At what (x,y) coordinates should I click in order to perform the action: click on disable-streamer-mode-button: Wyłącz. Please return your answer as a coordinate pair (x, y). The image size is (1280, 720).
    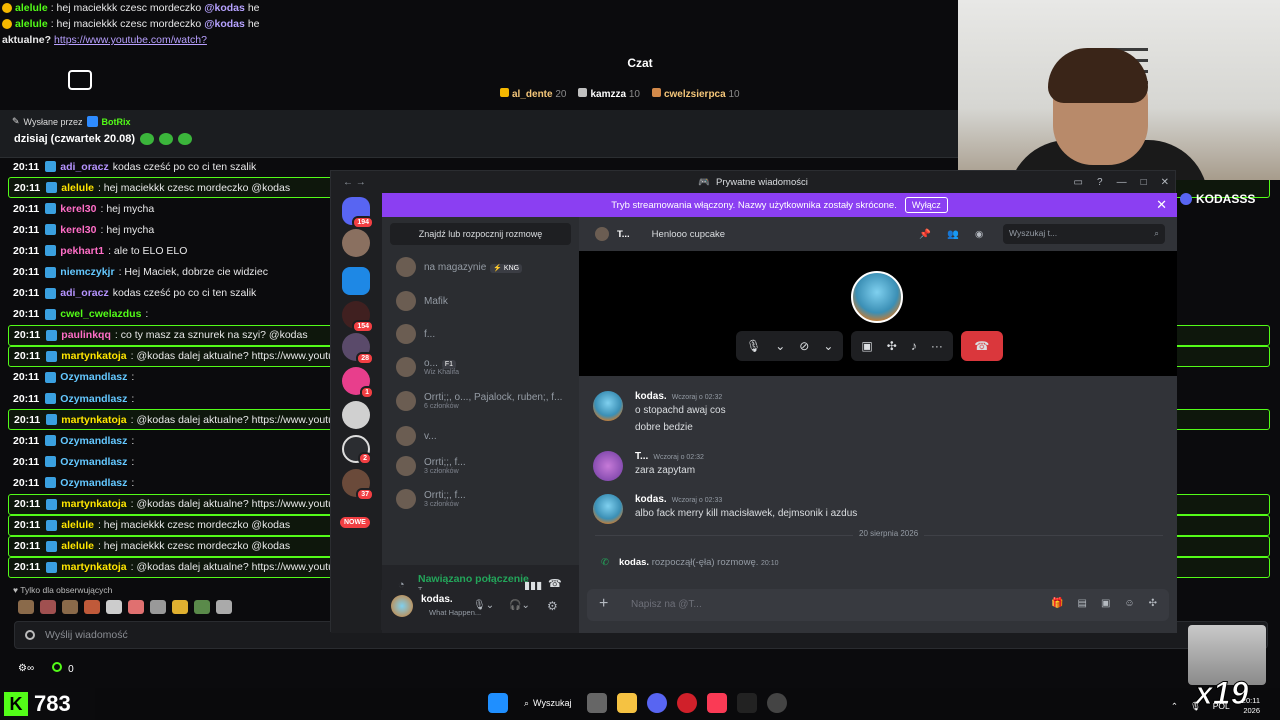
    Looking at the image, I should click on (926, 205).